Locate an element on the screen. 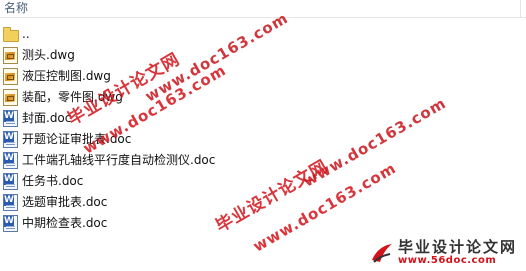 The image size is (526, 271). file-row: 工件端孔轴线平行度自动检测仪.doc is located at coordinates (262, 160).